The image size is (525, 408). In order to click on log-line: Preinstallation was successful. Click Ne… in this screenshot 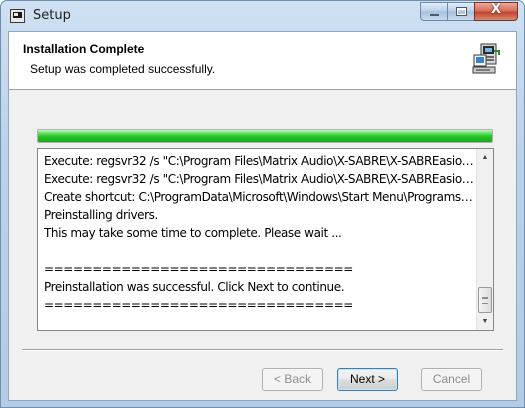, I will do `click(194, 287)`.